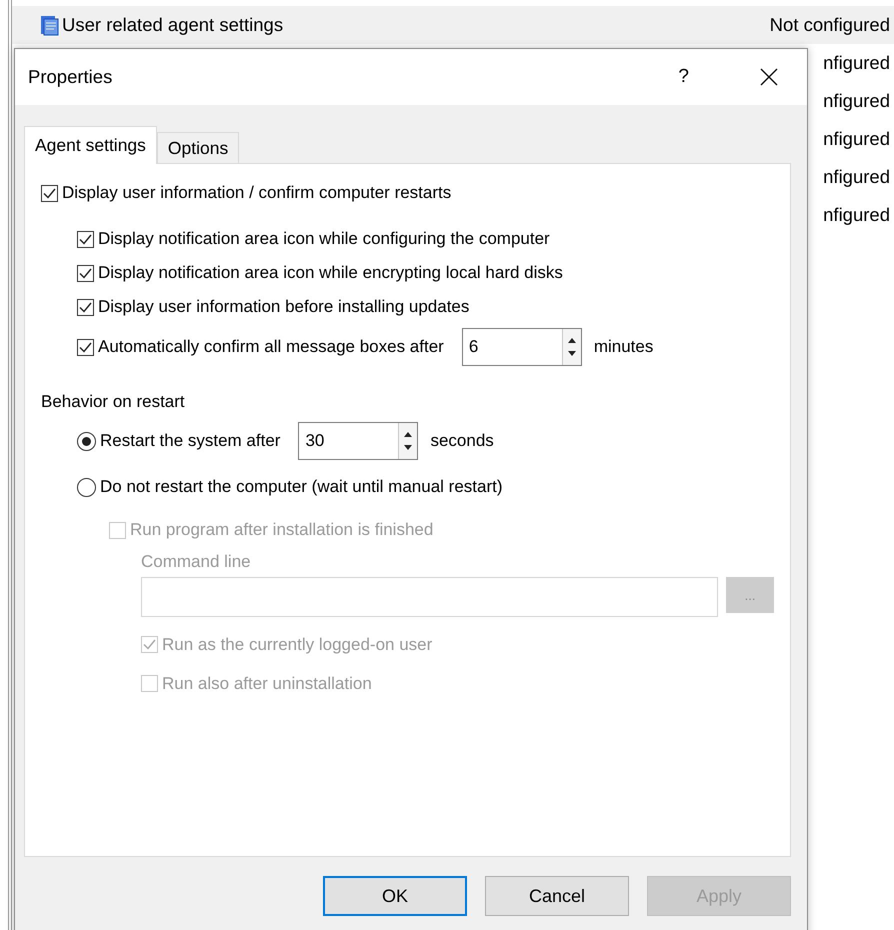 The width and height of the screenshot is (894, 930). What do you see at coordinates (198, 147) in the screenshot?
I see `tab: Options` at bounding box center [198, 147].